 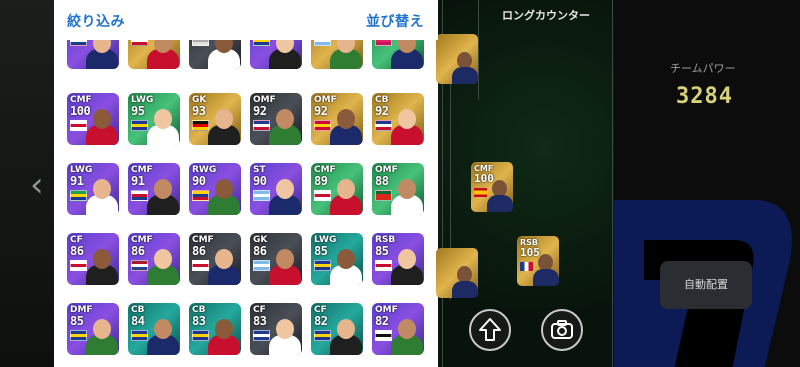 I want to click on player-card: CF 83, so click(x=276, y=329).